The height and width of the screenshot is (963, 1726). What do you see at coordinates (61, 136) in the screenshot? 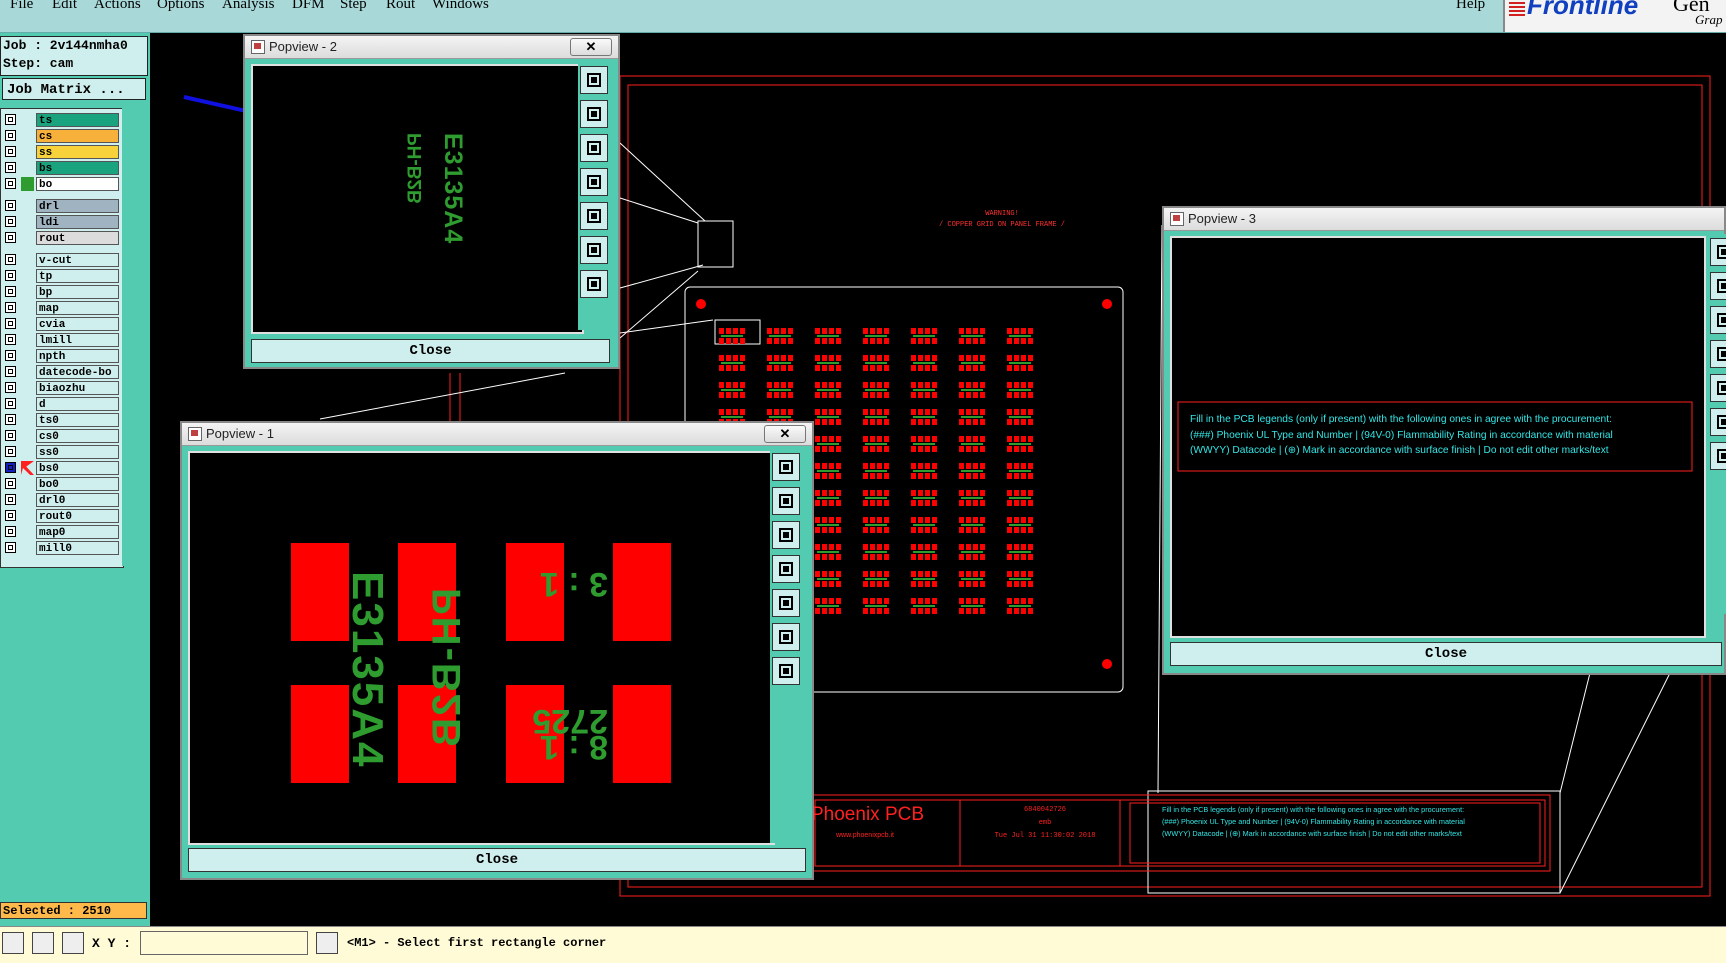
I see `layer-row: cs` at bounding box center [61, 136].